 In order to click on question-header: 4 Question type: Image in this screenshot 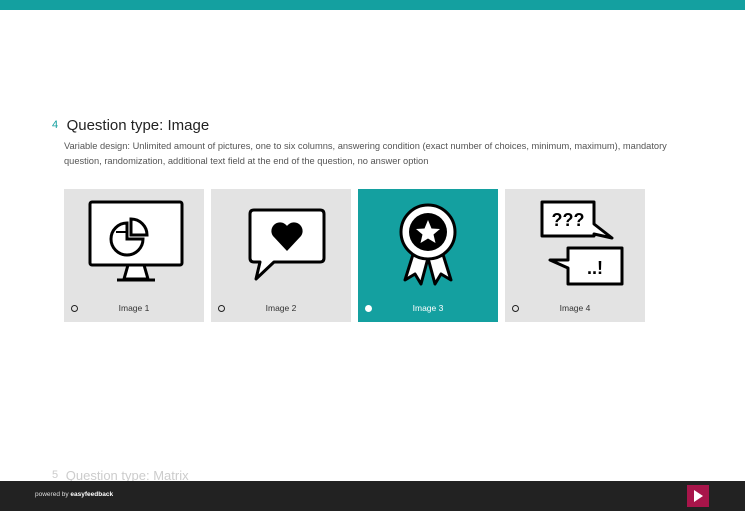, I will do `click(130, 126)`.